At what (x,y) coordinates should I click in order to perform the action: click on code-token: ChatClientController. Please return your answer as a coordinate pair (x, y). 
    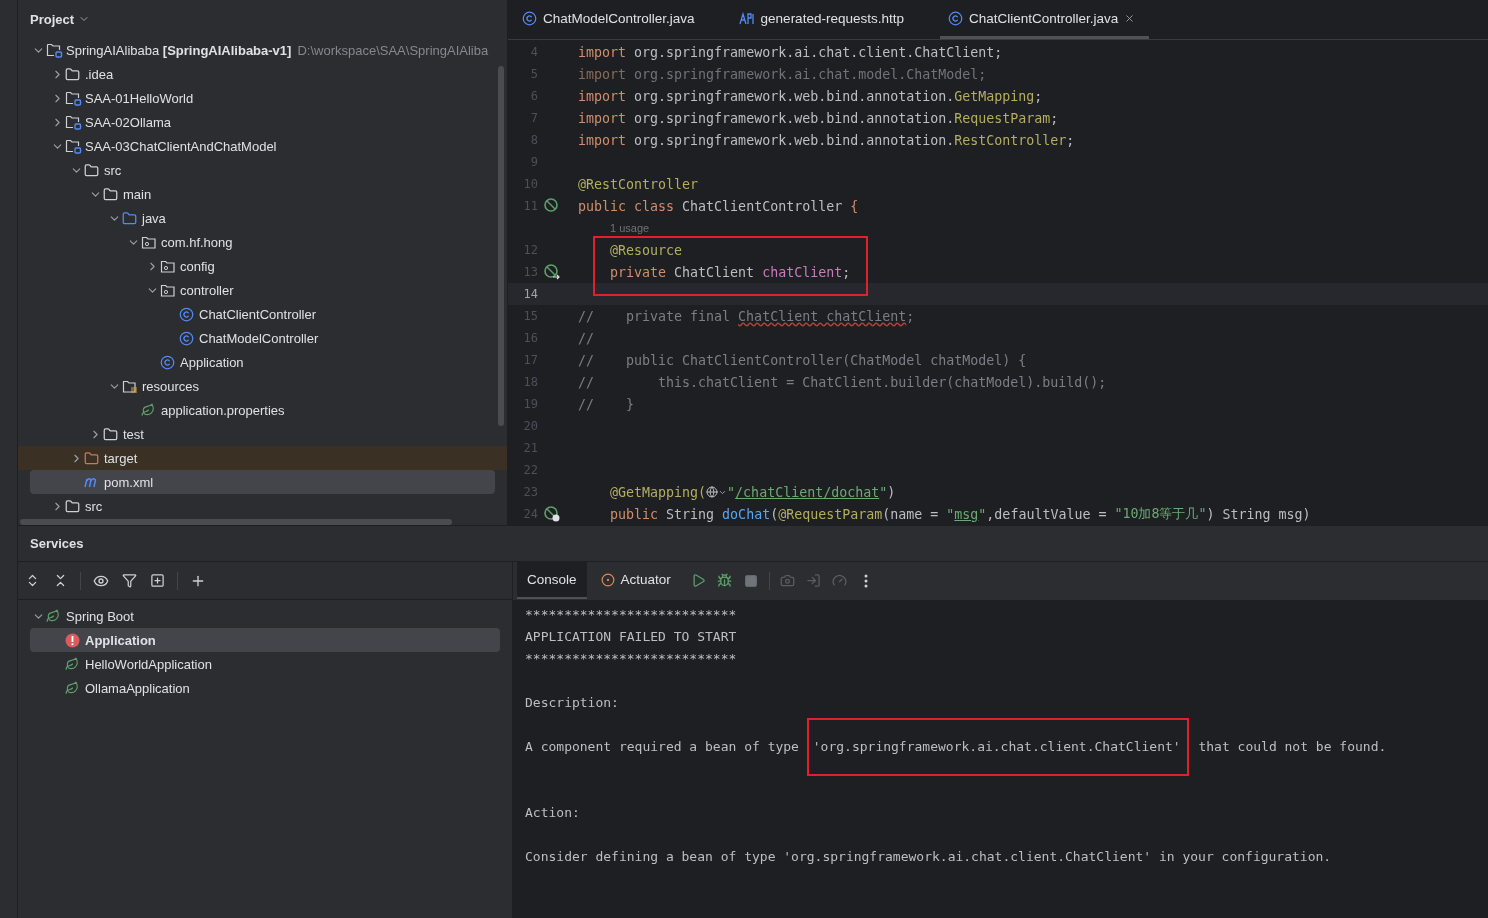
    Looking at the image, I should click on (762, 206).